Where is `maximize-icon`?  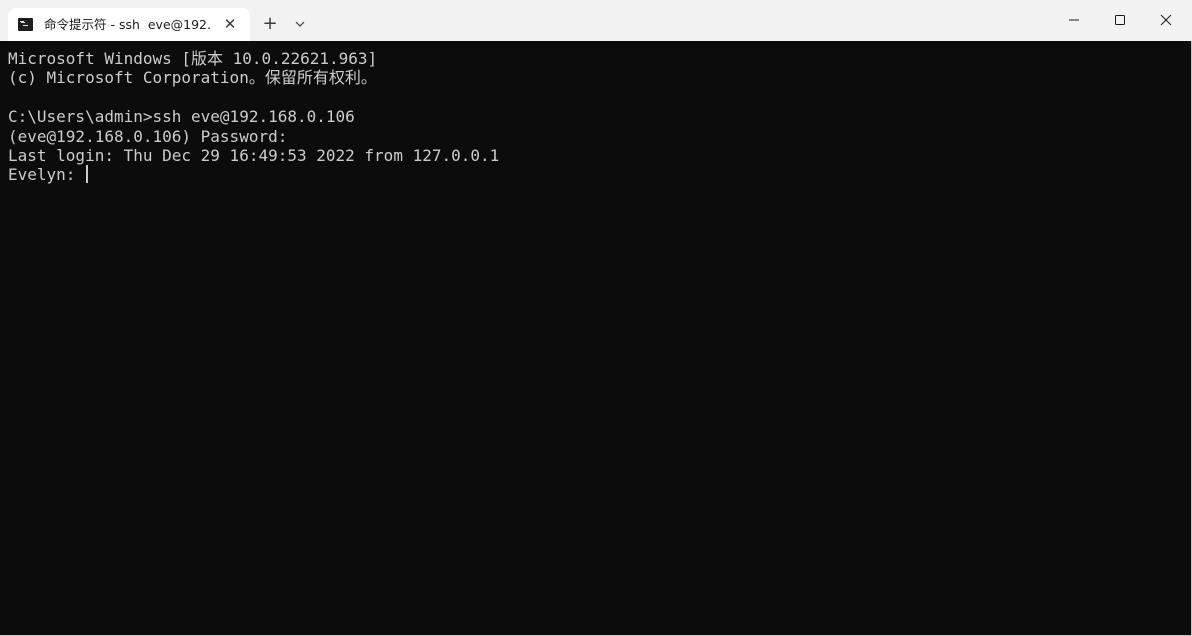
maximize-icon is located at coordinates (1120, 20).